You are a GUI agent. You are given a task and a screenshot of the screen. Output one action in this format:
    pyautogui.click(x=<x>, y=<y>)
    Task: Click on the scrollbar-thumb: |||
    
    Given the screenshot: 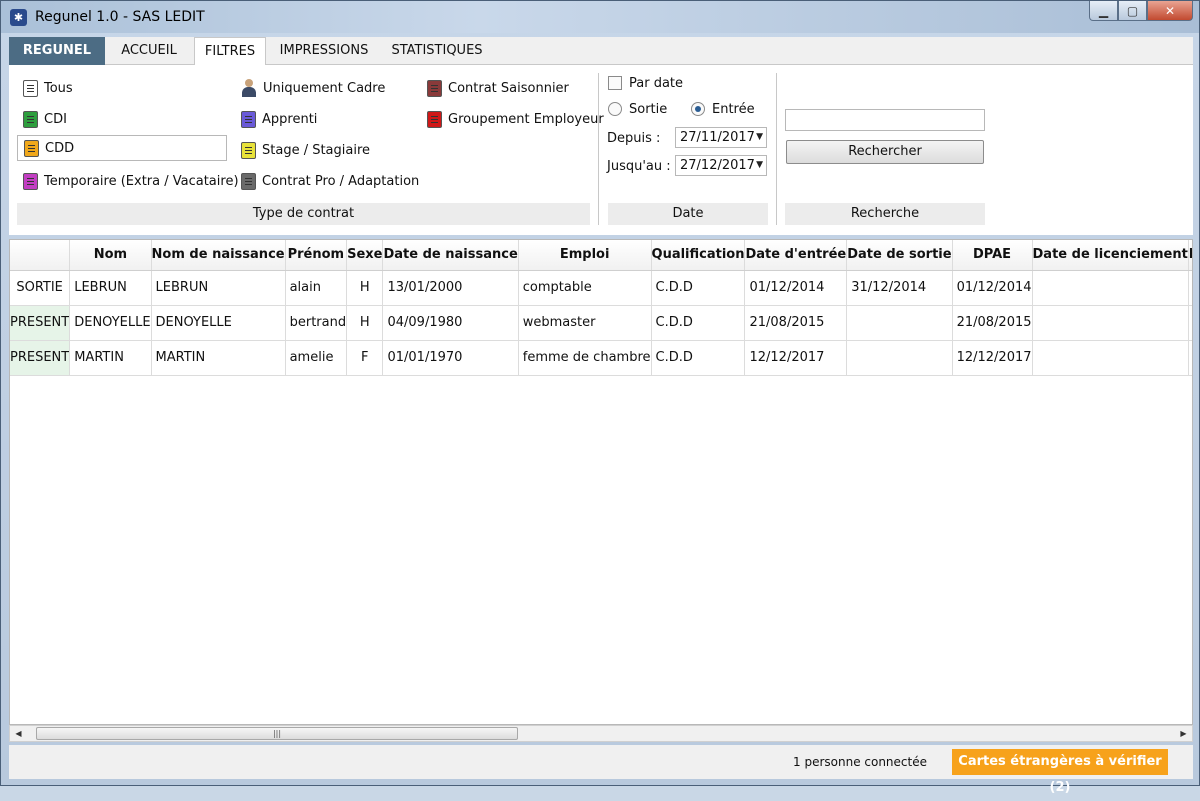 What is the action you would take?
    pyautogui.click(x=277, y=733)
    